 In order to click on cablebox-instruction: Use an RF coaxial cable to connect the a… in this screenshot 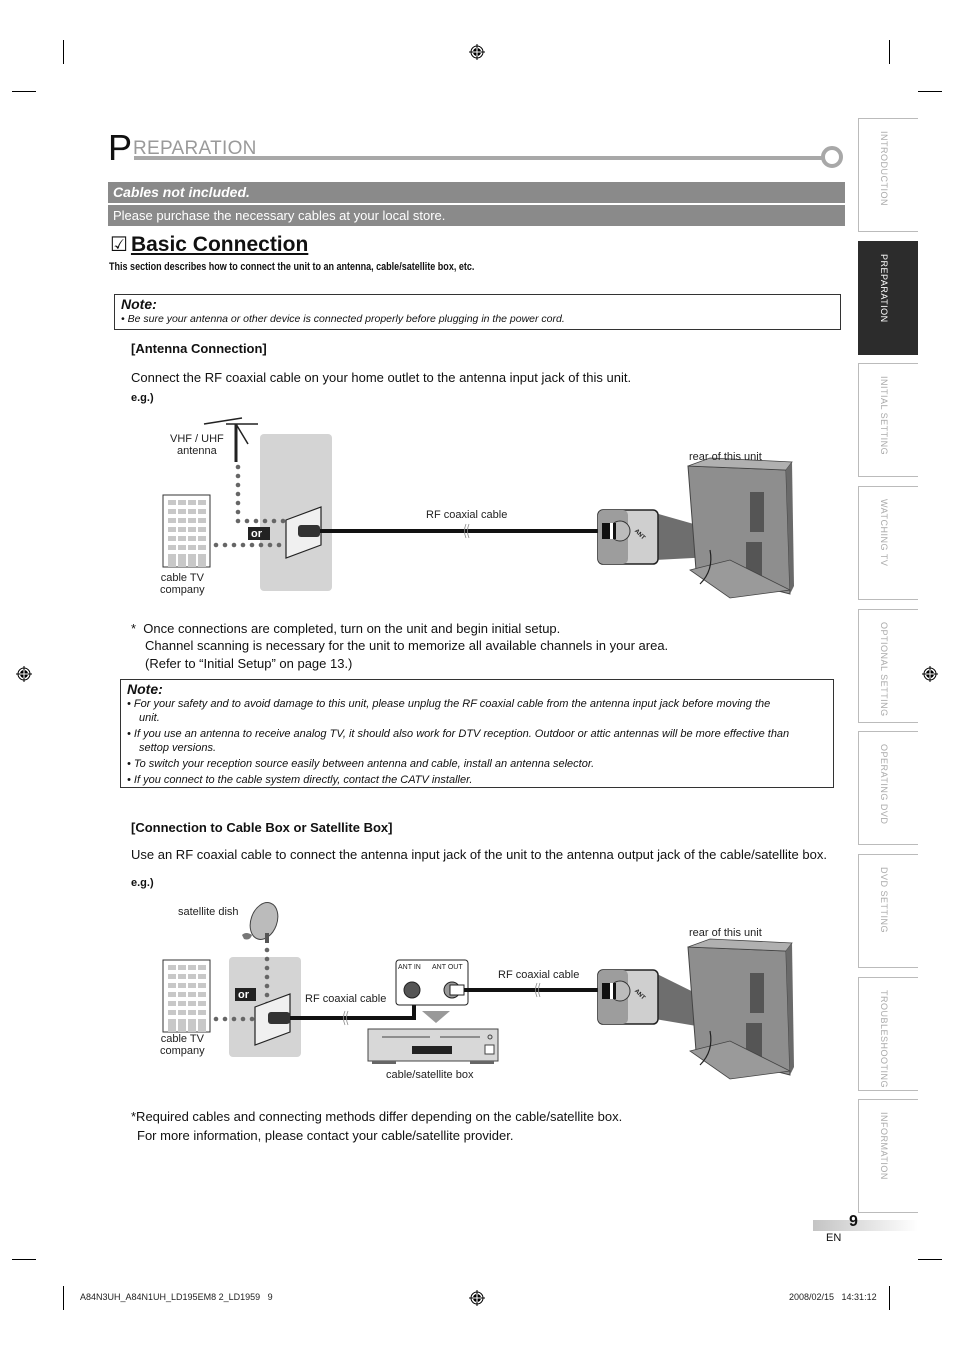, I will do `click(479, 854)`.